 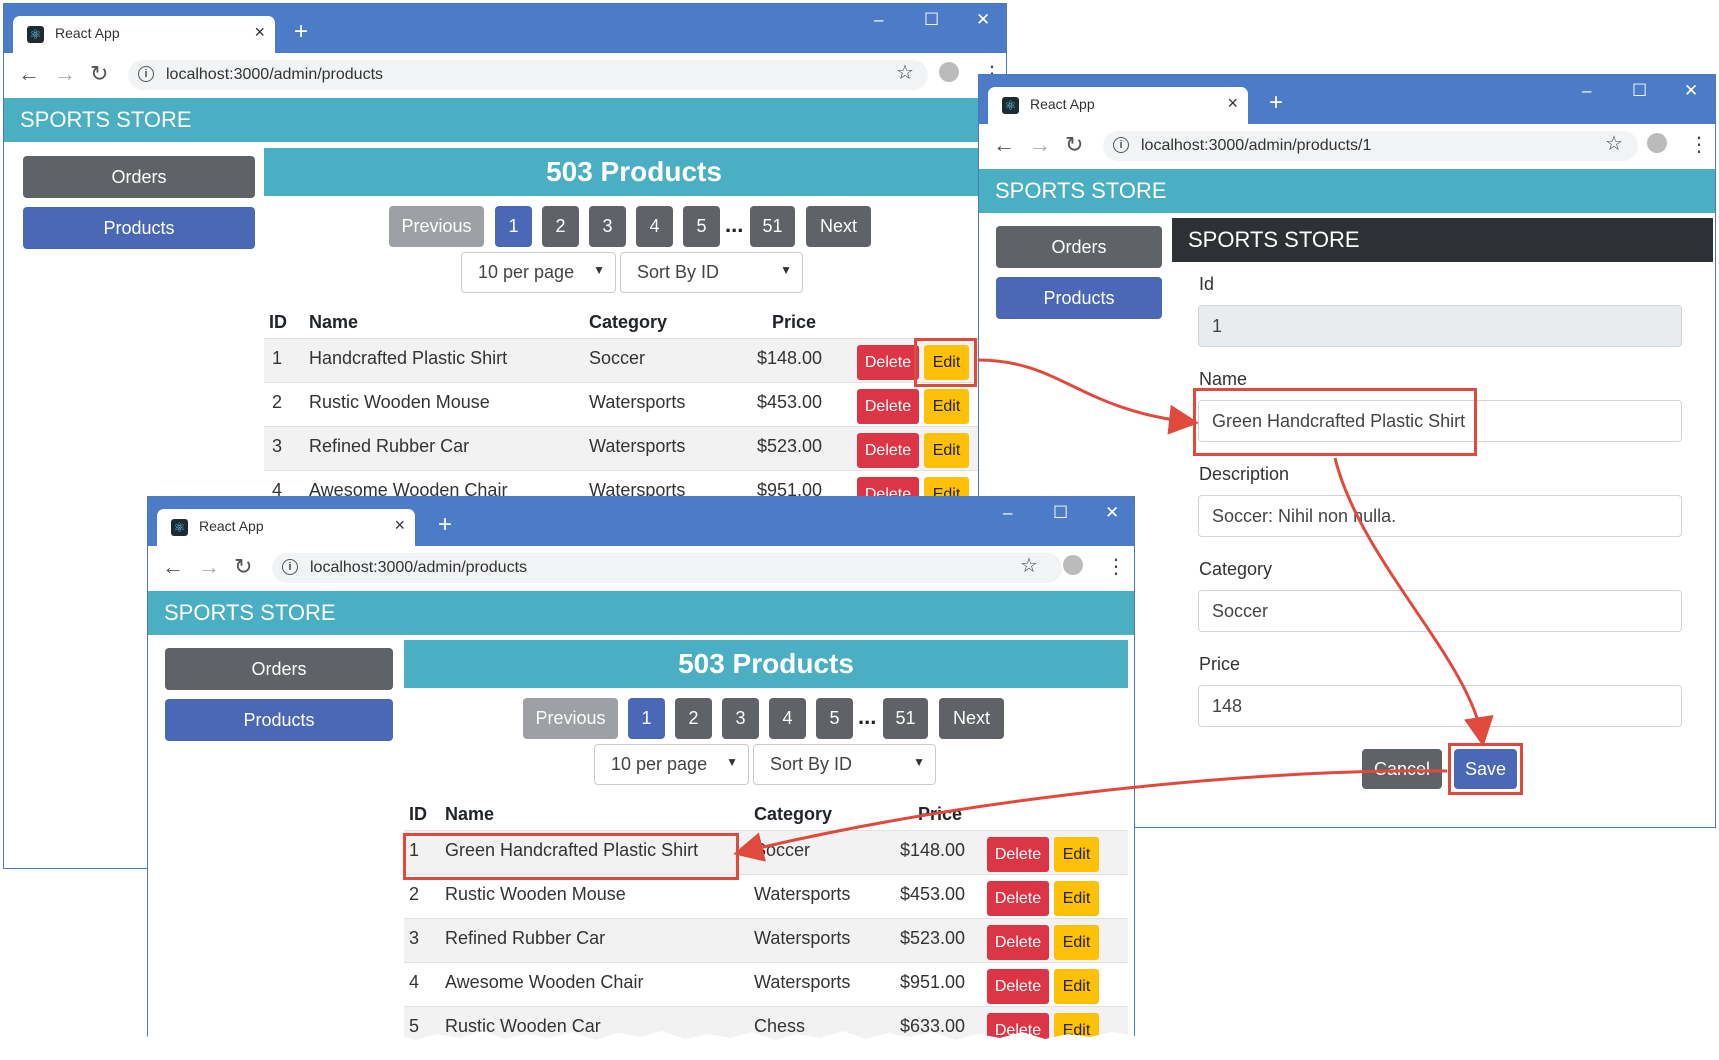 What do you see at coordinates (1090, 815) in the screenshot?
I see `arrow-save-to-list` at bounding box center [1090, 815].